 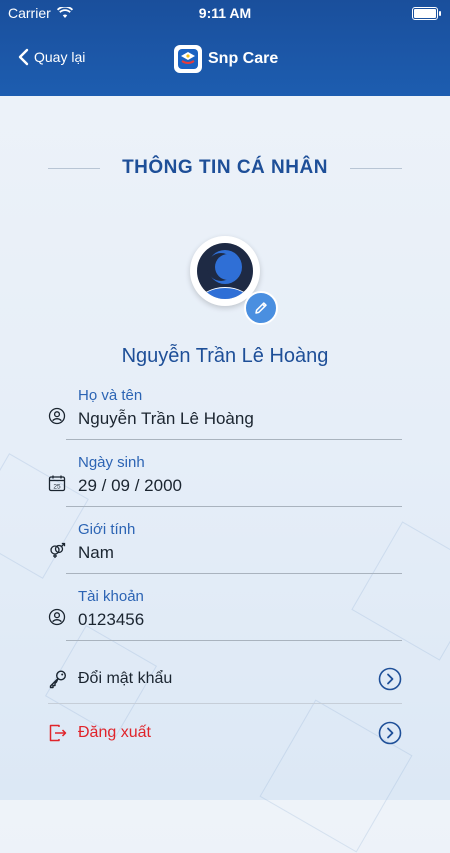 I want to click on change-password-label: Đổi mật khẩu, so click(x=125, y=678).